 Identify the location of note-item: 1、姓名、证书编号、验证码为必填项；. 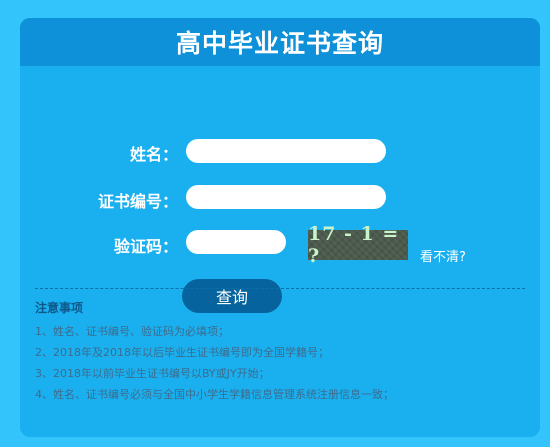
(132, 331).